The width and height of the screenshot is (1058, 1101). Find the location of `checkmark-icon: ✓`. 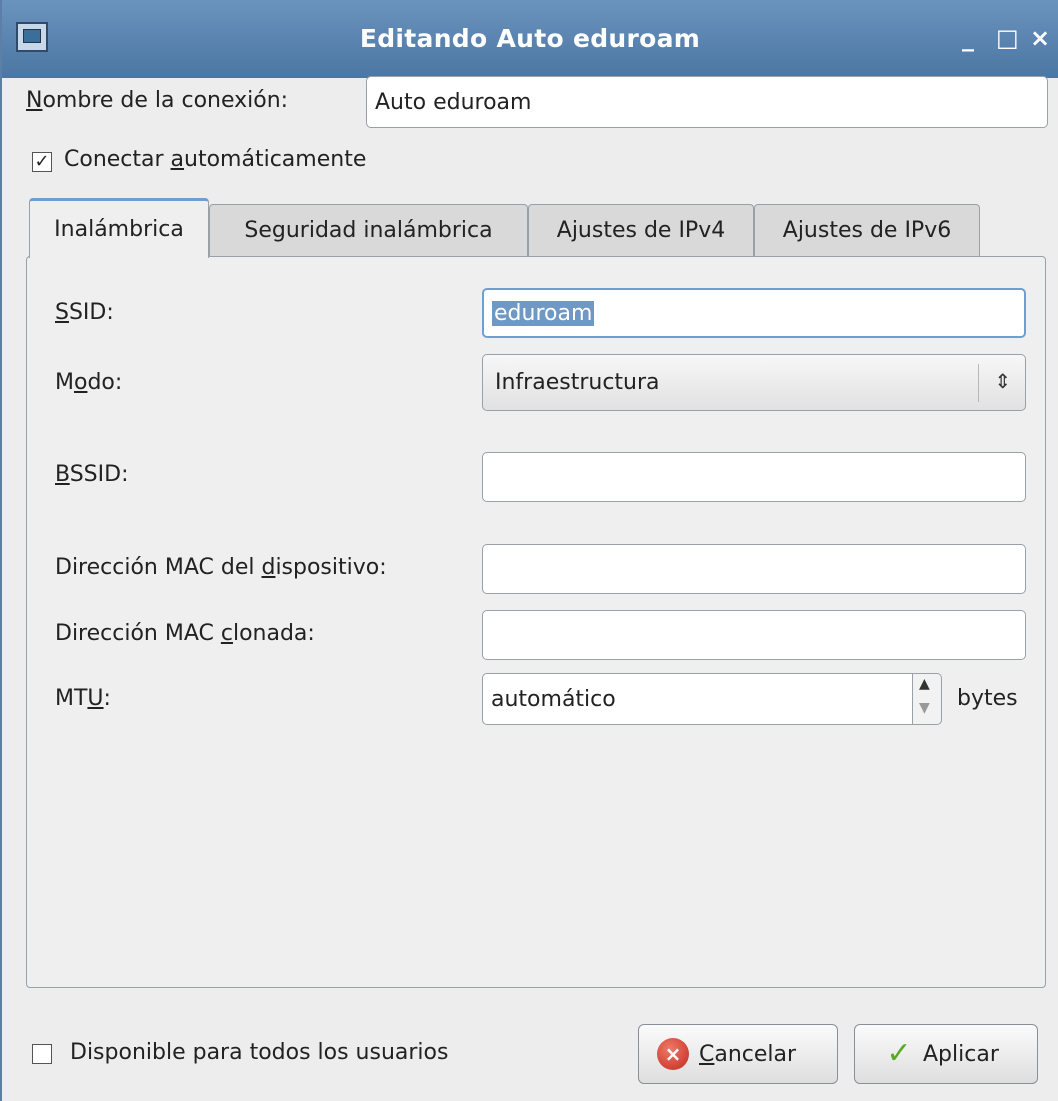

checkmark-icon: ✓ is located at coordinates (899, 1053).